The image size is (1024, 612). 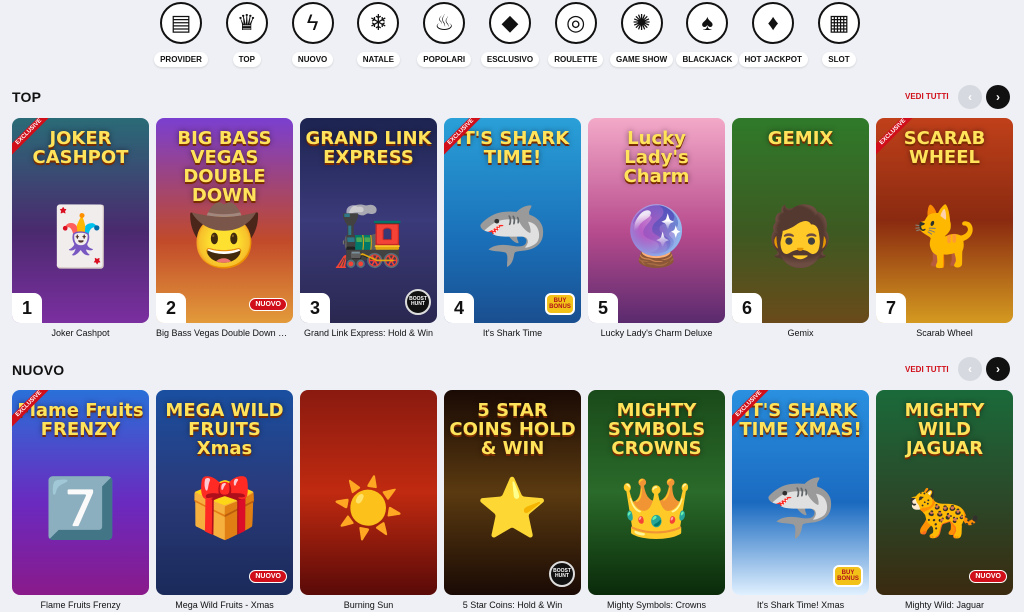 I want to click on game-thumbnail: Flame Fruits FRENZY 7️⃣ EXCLUSIVE, so click(x=80, y=492).